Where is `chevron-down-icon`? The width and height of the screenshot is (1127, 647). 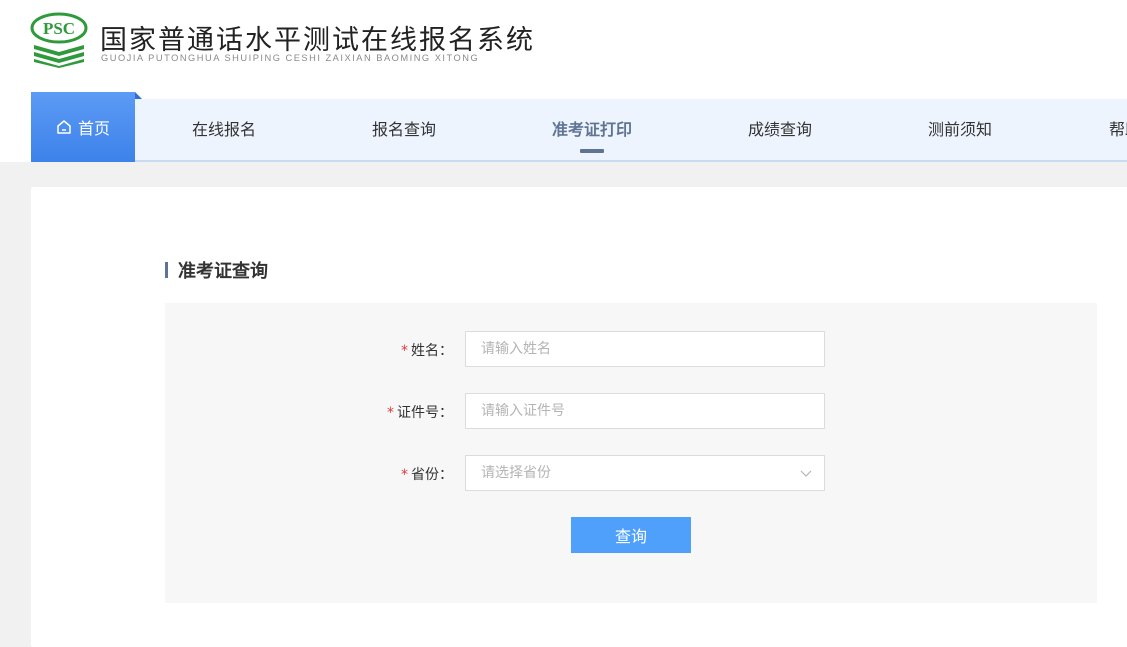 chevron-down-icon is located at coordinates (806, 473).